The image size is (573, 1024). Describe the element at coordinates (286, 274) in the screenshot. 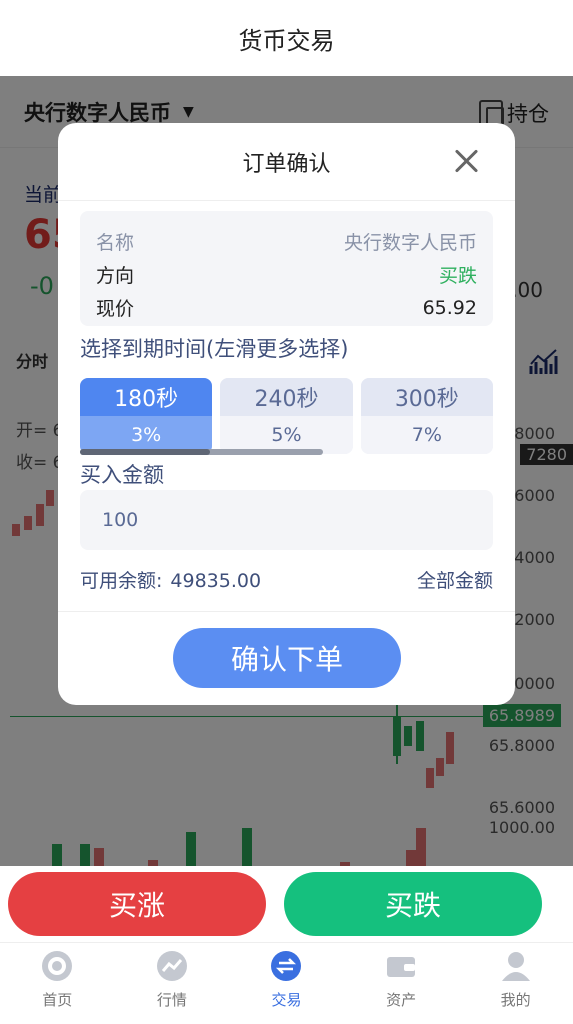

I see `info-row-direction: 方向 买跌` at that location.